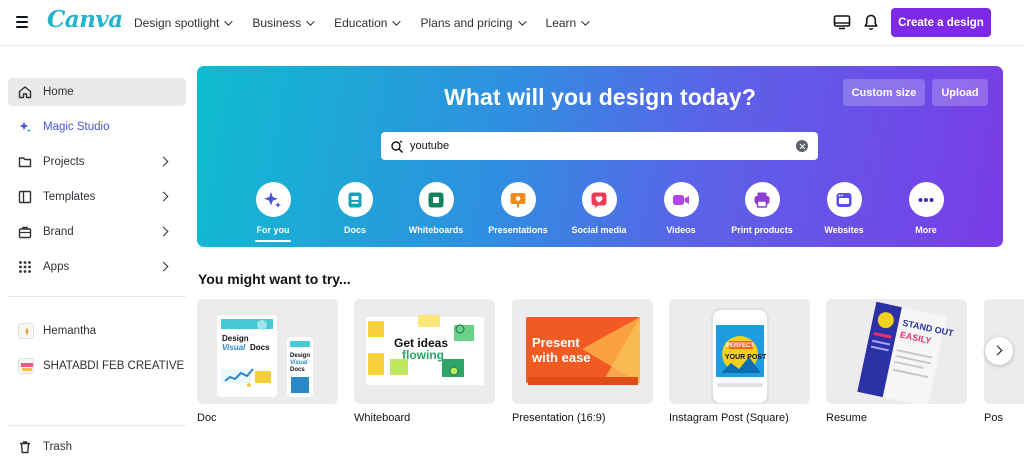 This screenshot has width=1024, height=466. I want to click on sidebar-item-label: Projects, so click(64, 162).